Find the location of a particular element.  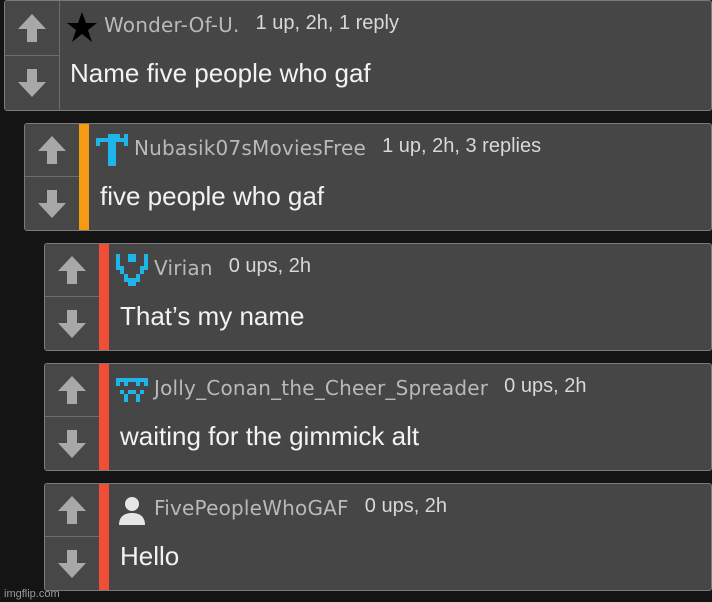

watermark: imgflip.com is located at coordinates (32, 594).